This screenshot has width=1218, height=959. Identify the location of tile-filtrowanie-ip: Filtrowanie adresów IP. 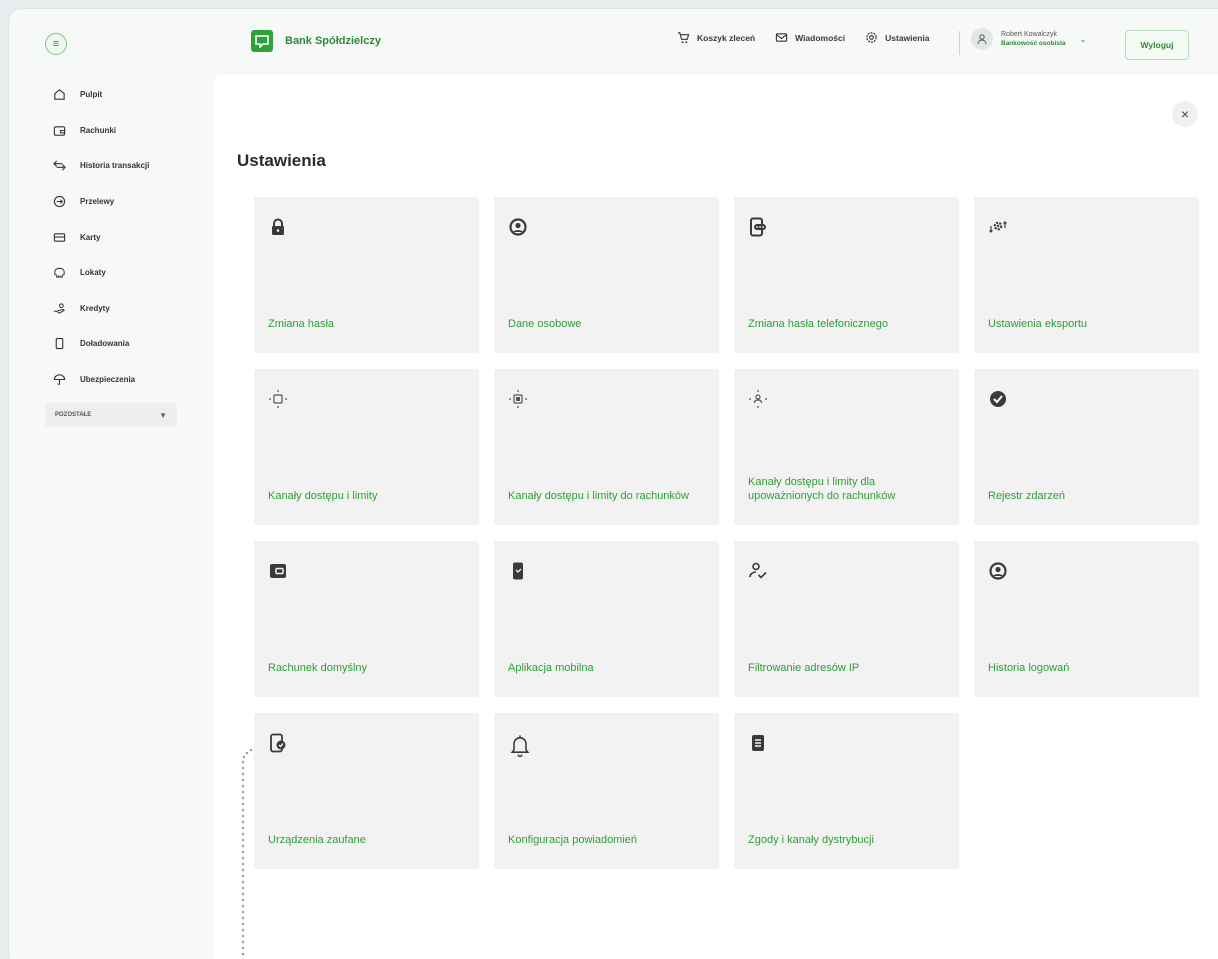
(846, 619).